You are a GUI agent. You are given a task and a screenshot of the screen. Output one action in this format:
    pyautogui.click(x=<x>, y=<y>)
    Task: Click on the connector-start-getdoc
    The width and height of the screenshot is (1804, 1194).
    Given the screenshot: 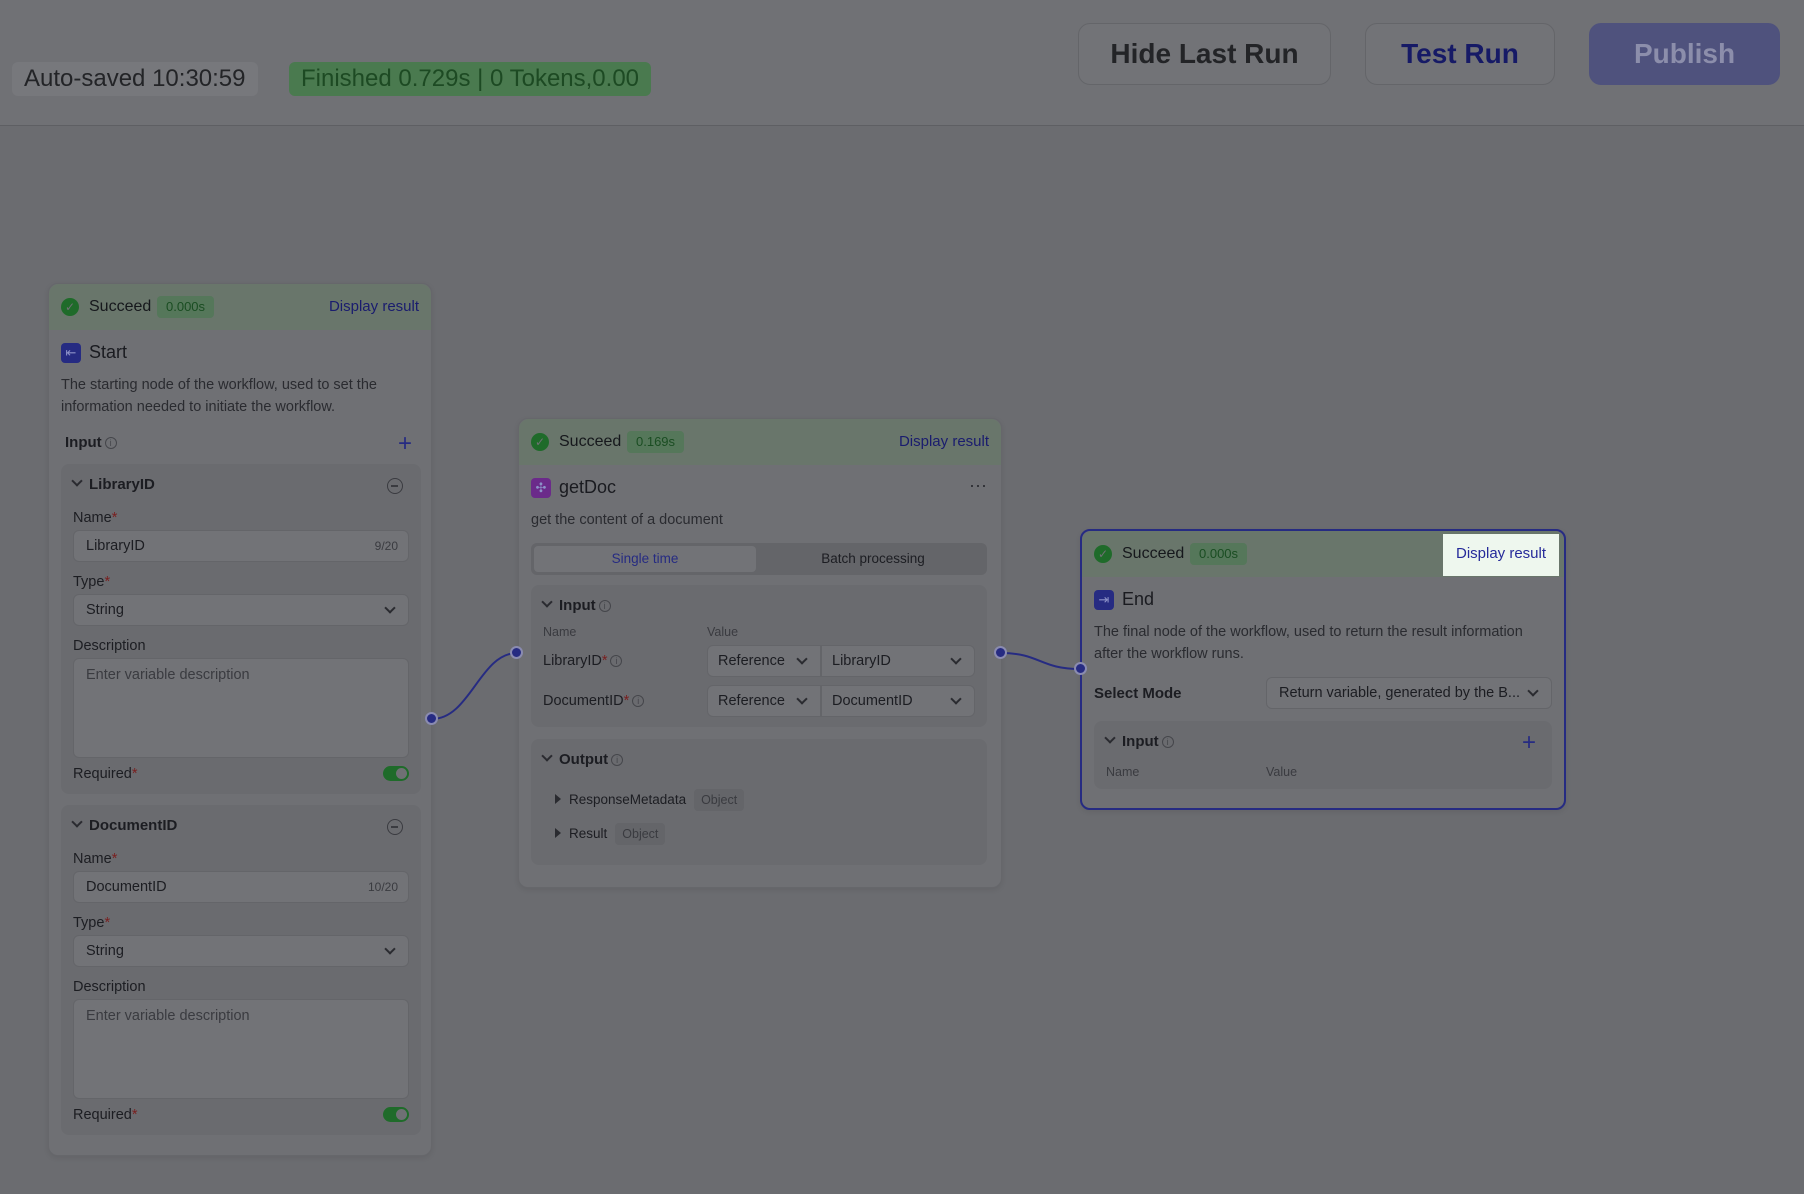 What is the action you would take?
    pyautogui.click(x=474, y=686)
    